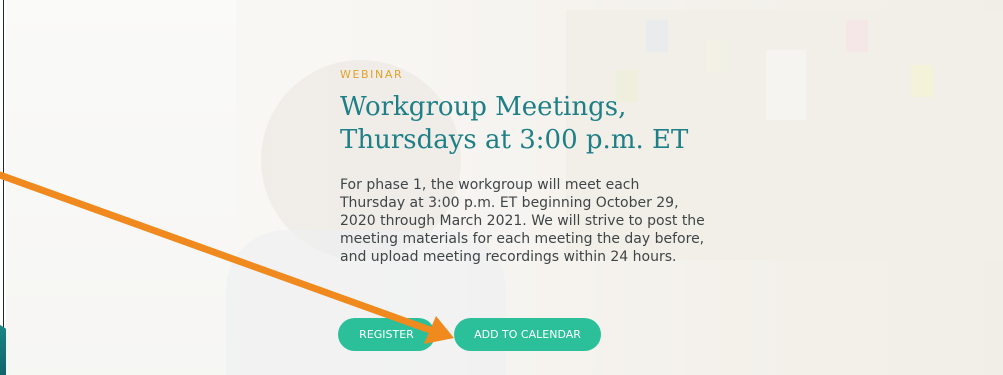 The image size is (1003, 375). I want to click on divider, so click(3, 187).